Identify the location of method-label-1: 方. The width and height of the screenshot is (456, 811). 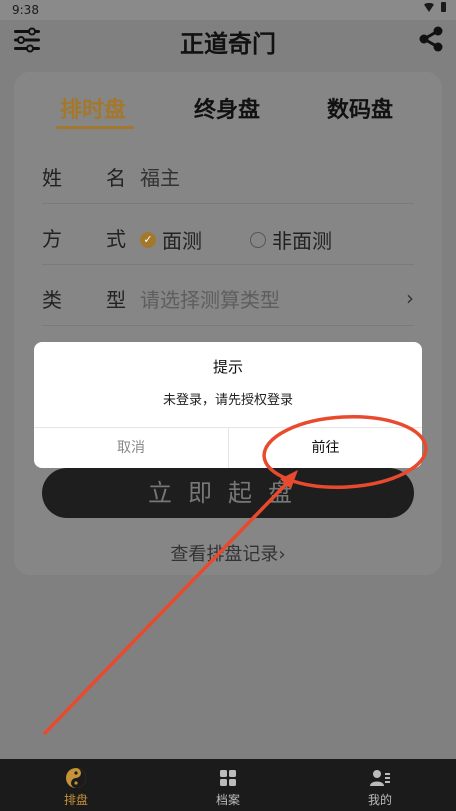
(52, 239).